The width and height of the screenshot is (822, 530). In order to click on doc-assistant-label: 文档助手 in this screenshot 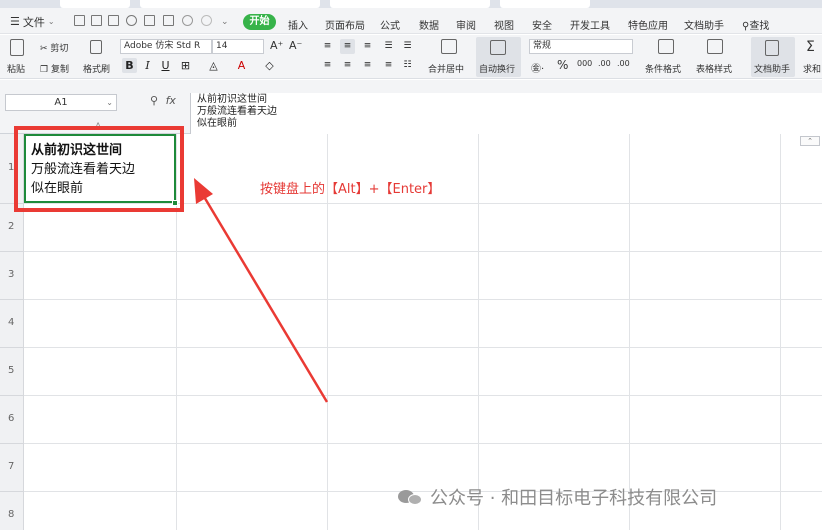, I will do `click(772, 70)`.